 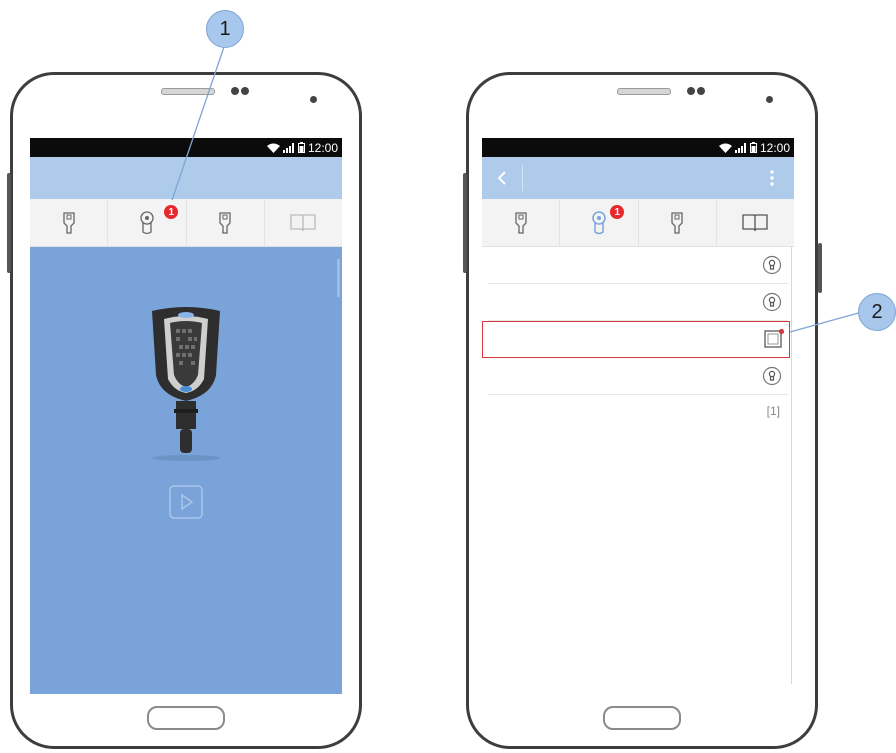 I want to click on appbar-divider, so click(x=522, y=178).